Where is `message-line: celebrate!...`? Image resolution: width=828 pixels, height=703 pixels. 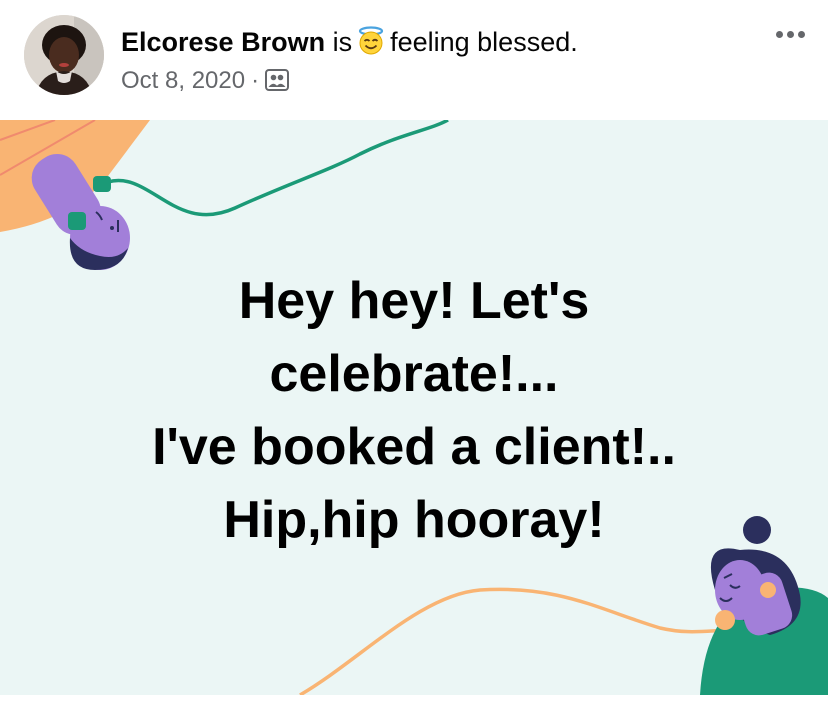
message-line: celebrate!... is located at coordinates (414, 374).